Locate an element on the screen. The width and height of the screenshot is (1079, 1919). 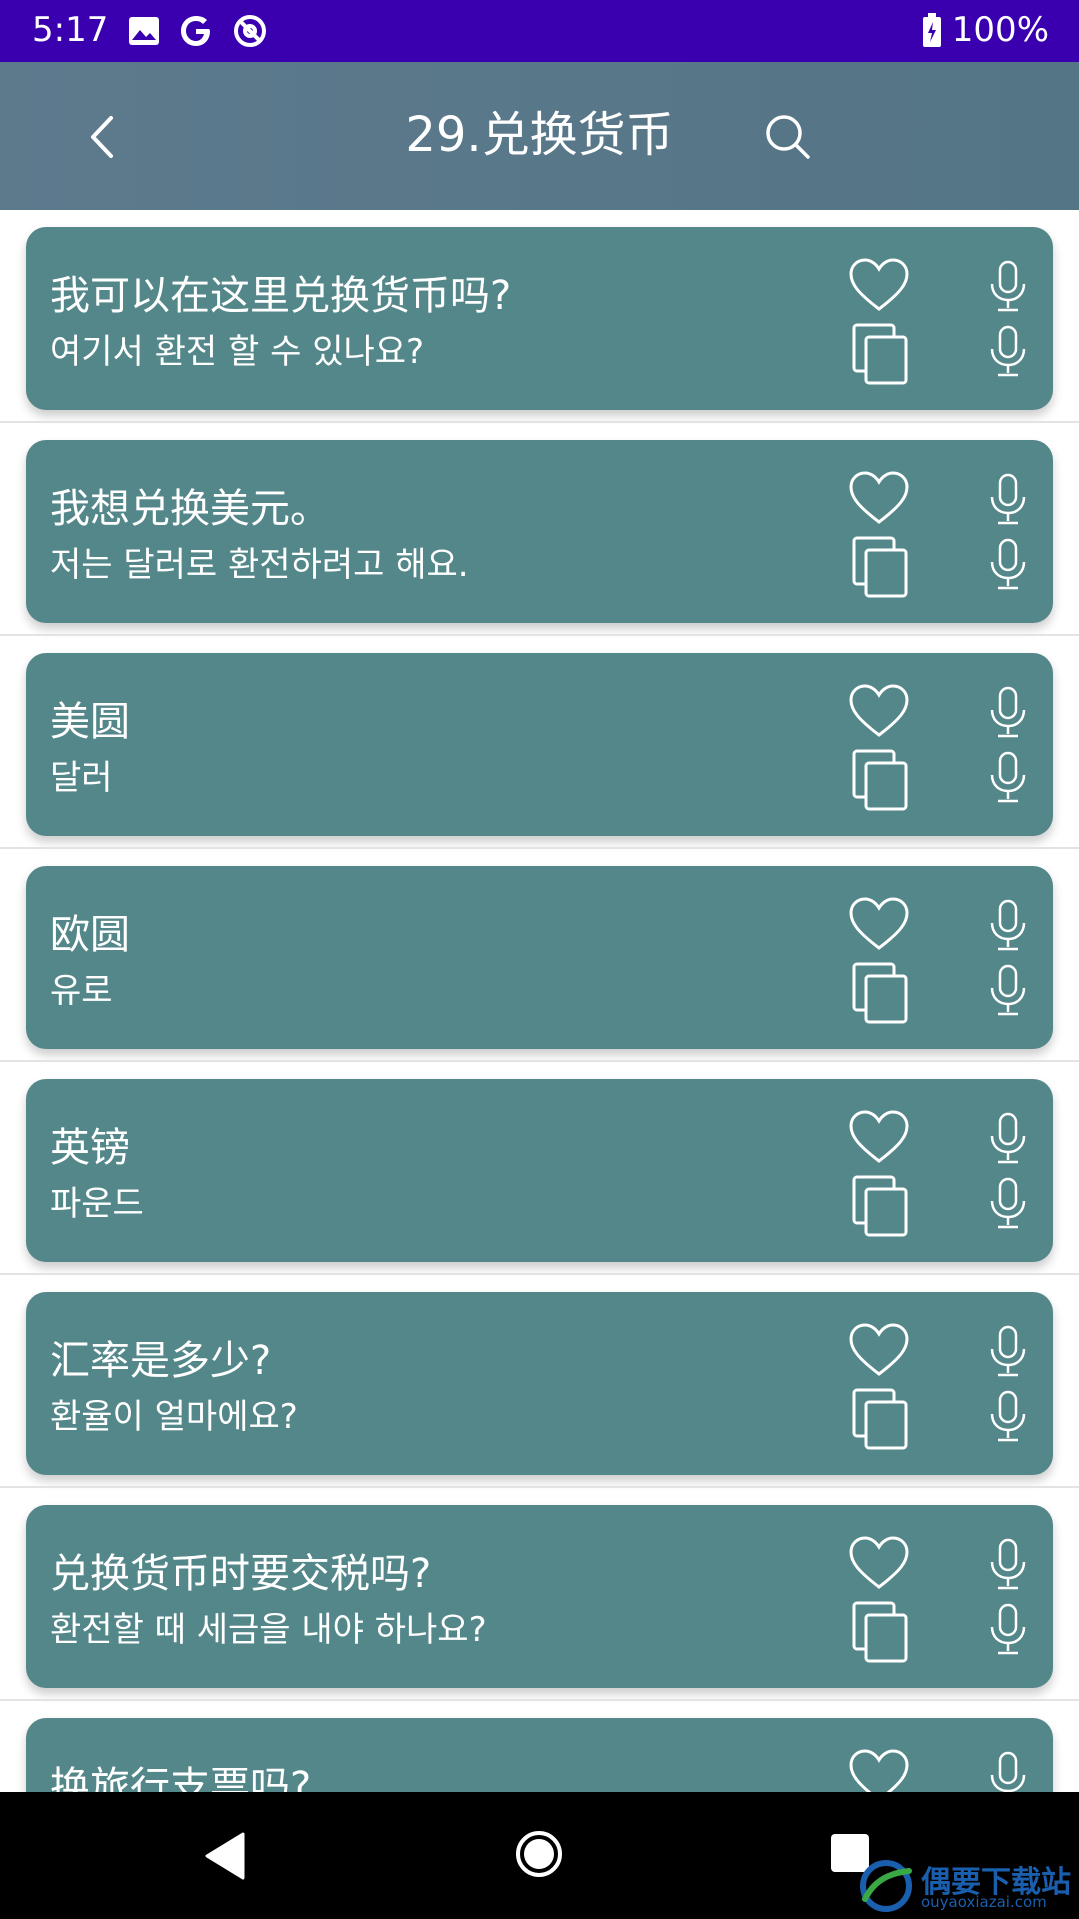
status-right: 100% is located at coordinates (985, 30).